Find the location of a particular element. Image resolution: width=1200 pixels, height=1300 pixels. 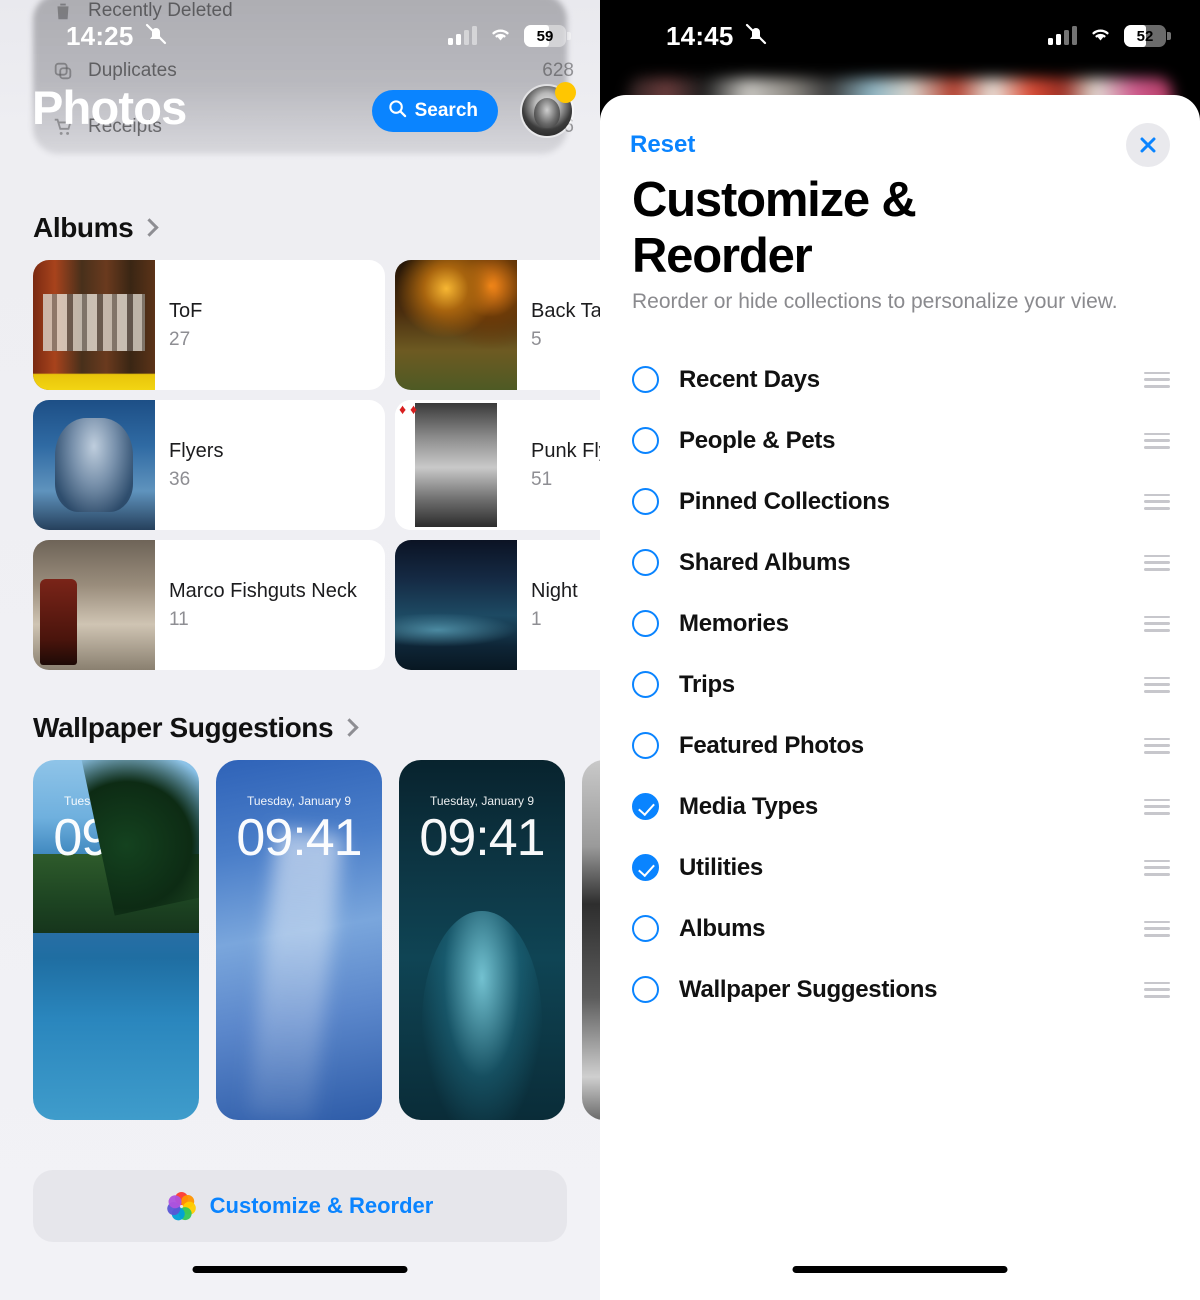

album-name: Flyers is located at coordinates (196, 450).